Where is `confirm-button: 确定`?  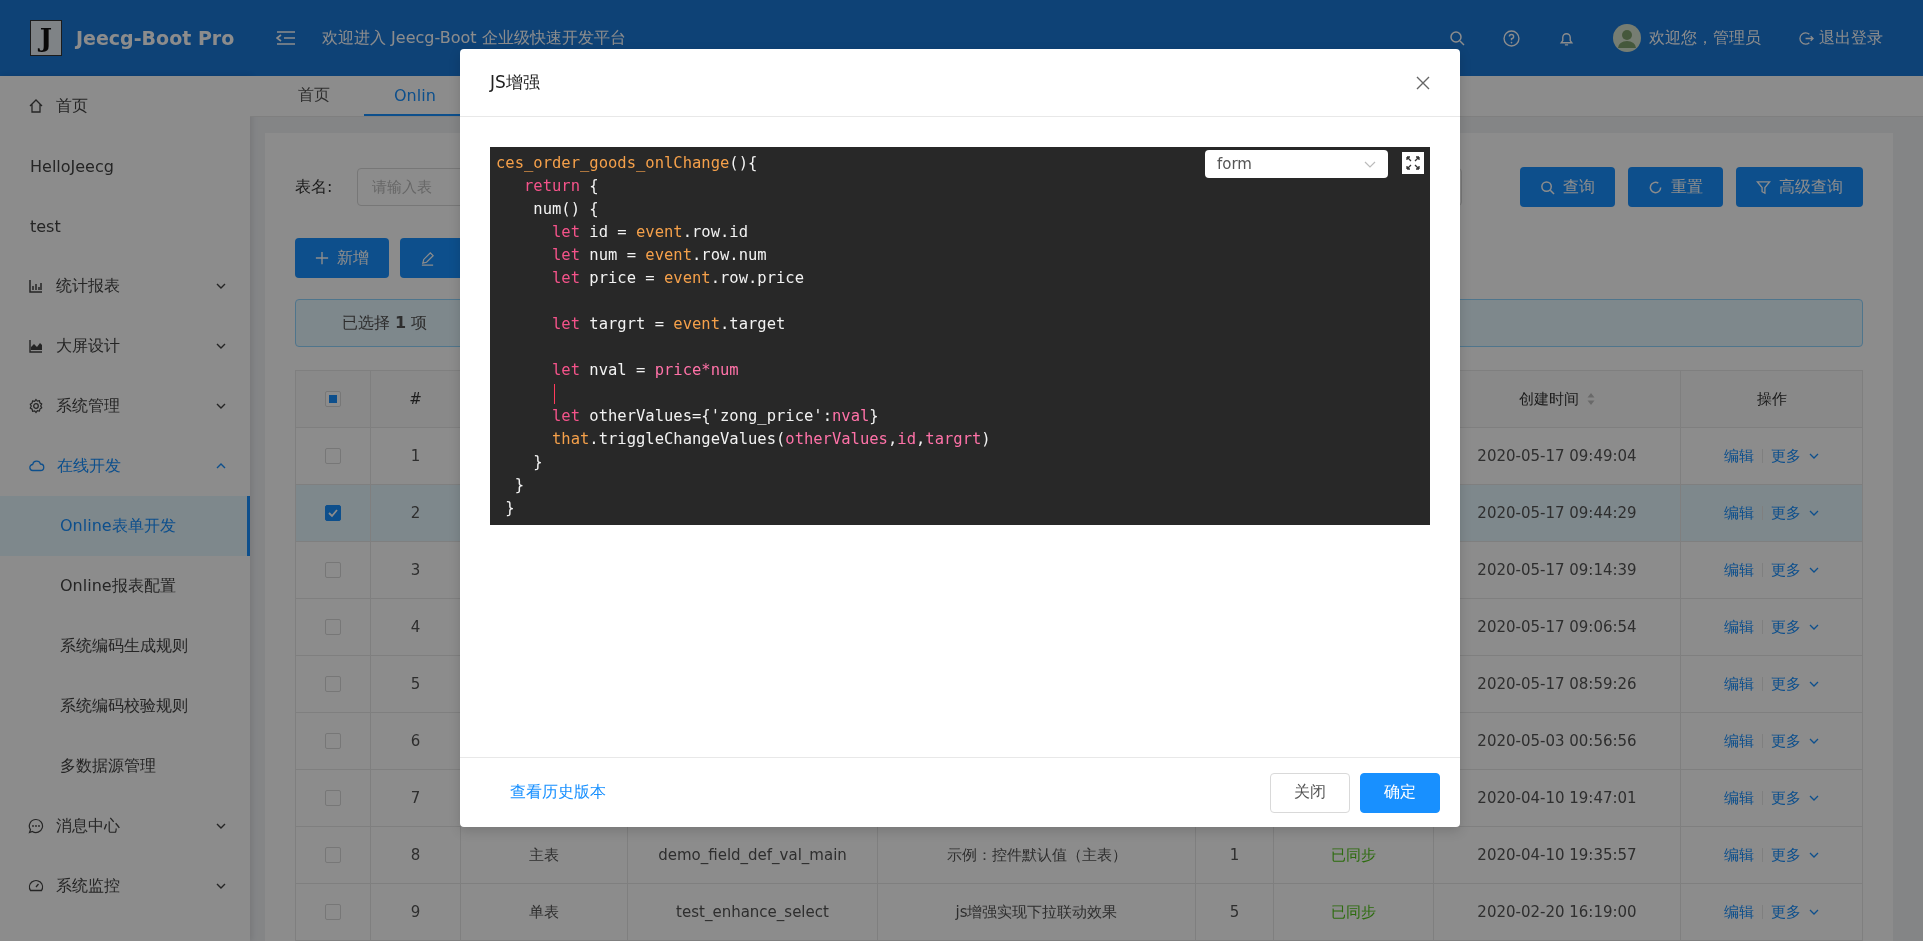
confirm-button: 确定 is located at coordinates (1400, 792).